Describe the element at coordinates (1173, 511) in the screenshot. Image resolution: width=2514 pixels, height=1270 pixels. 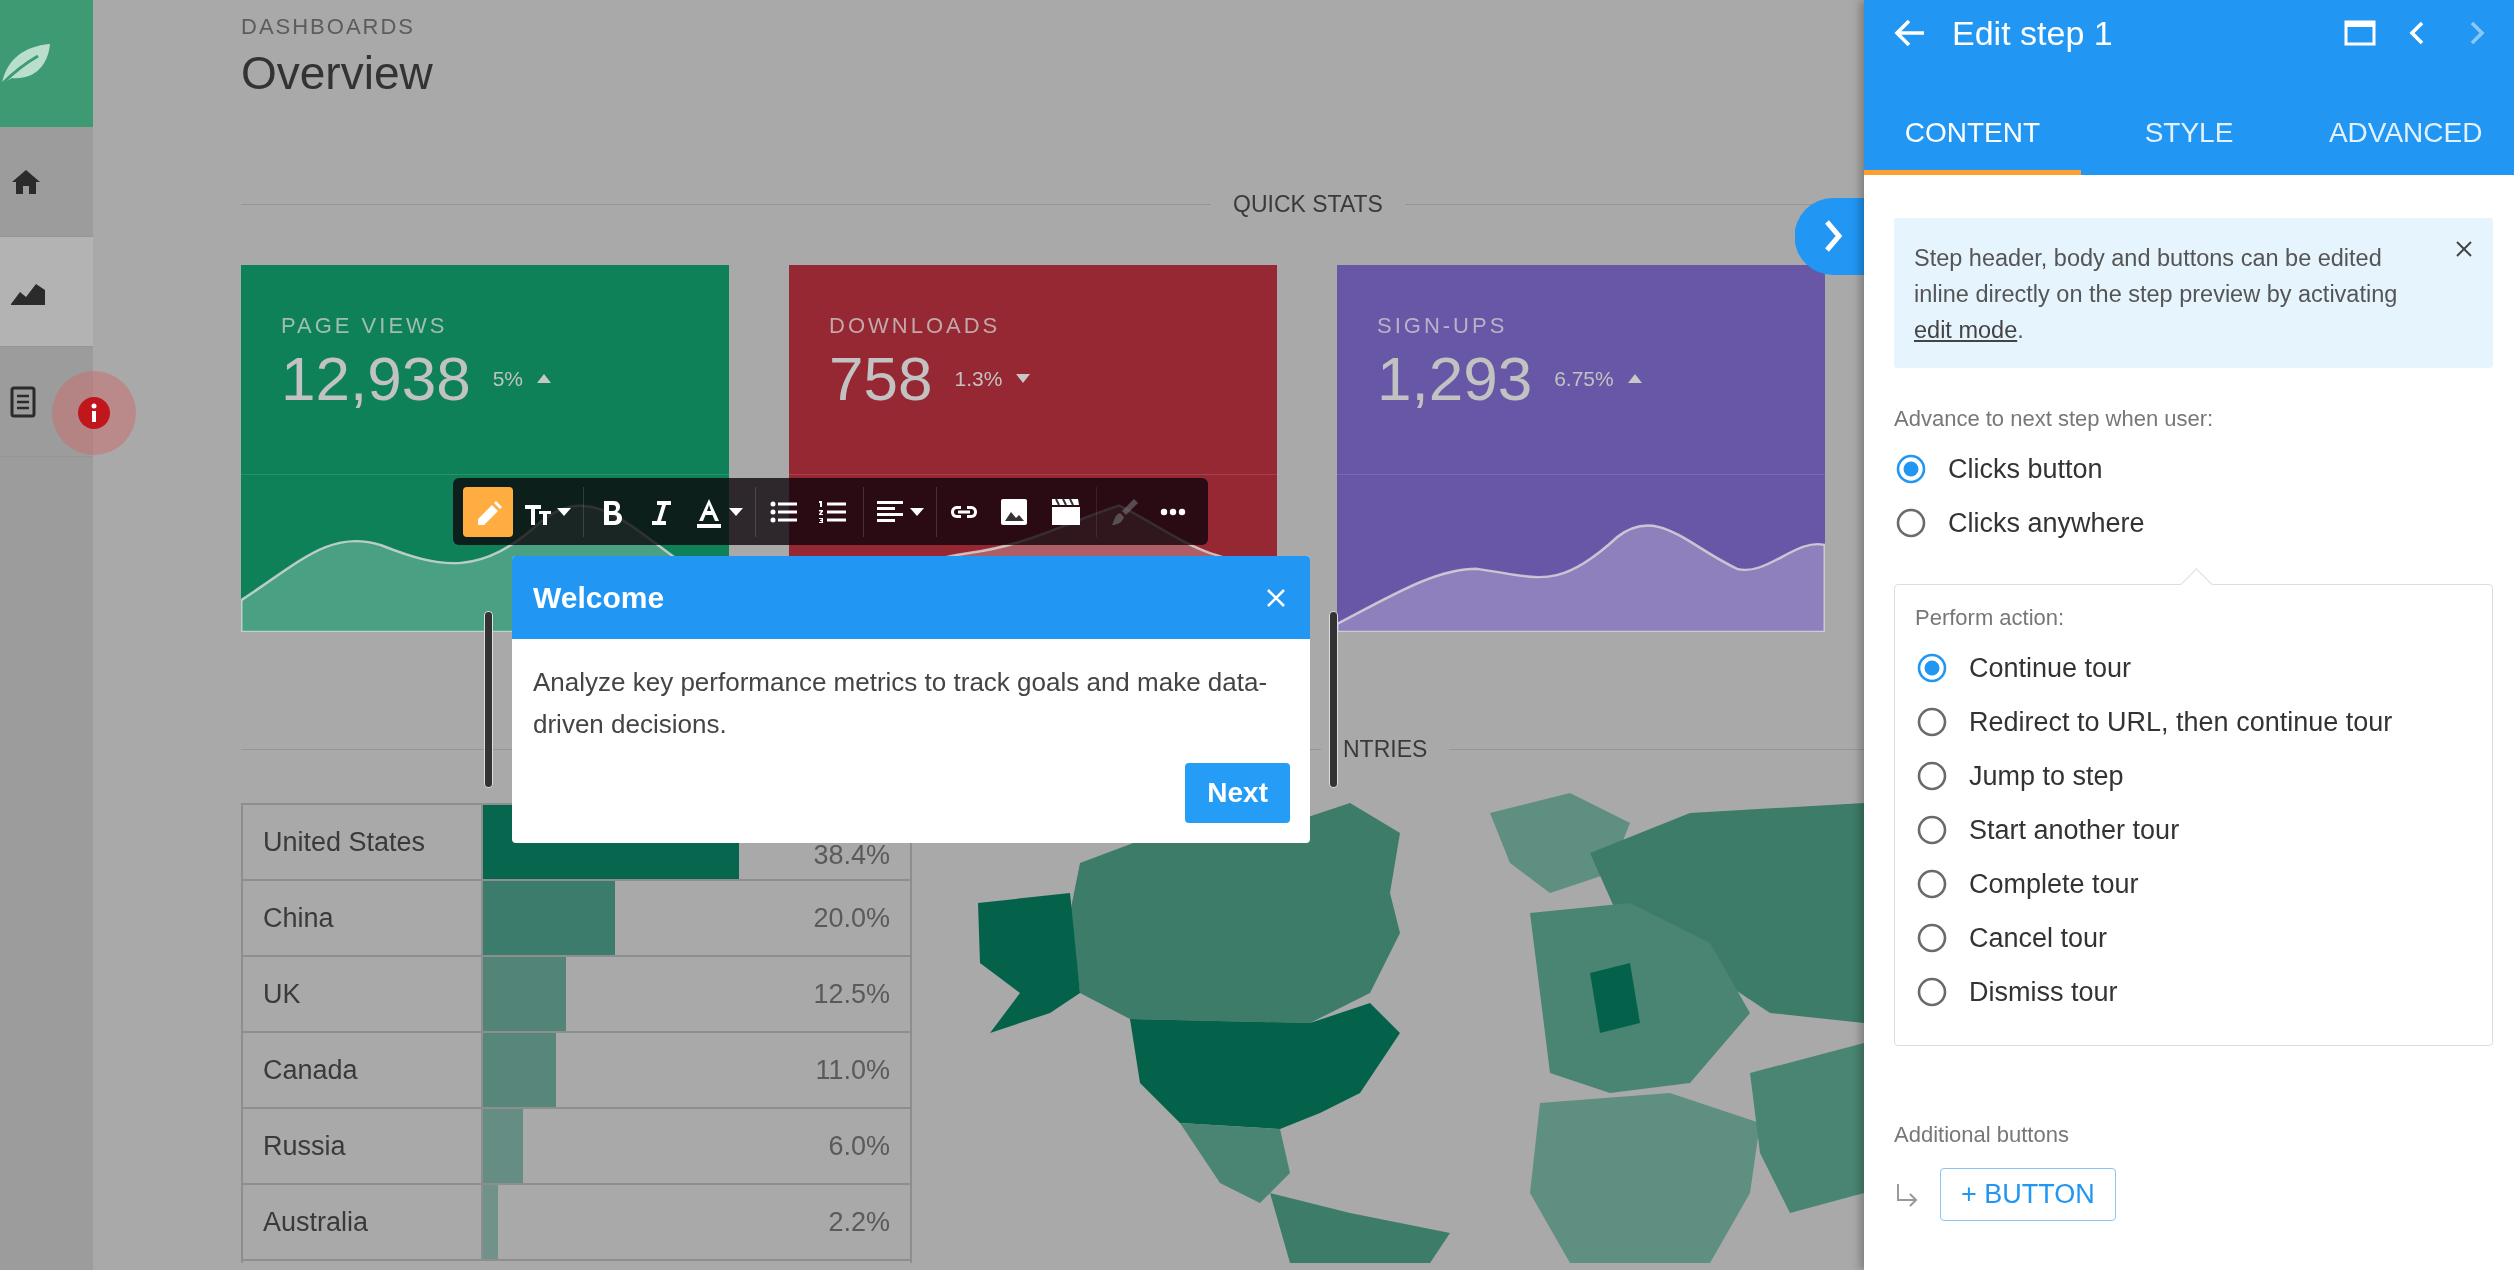
I see `more-icon` at that location.